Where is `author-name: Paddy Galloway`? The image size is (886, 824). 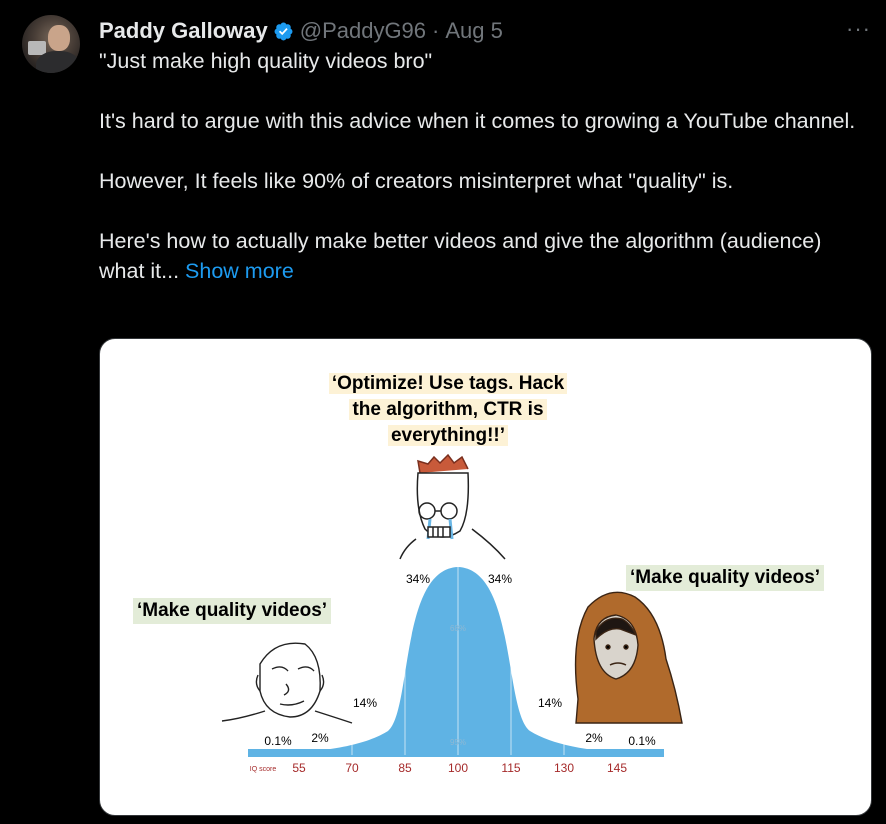
author-name: Paddy Galloway is located at coordinates (183, 31).